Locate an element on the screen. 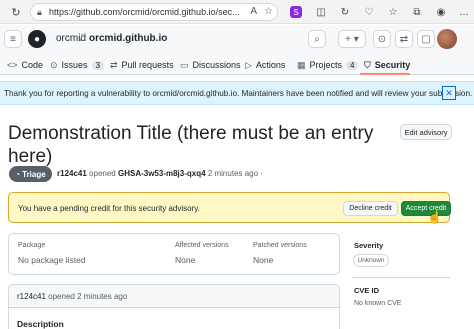  tab-issues: ⊙ Issues 3 is located at coordinates (77, 65).